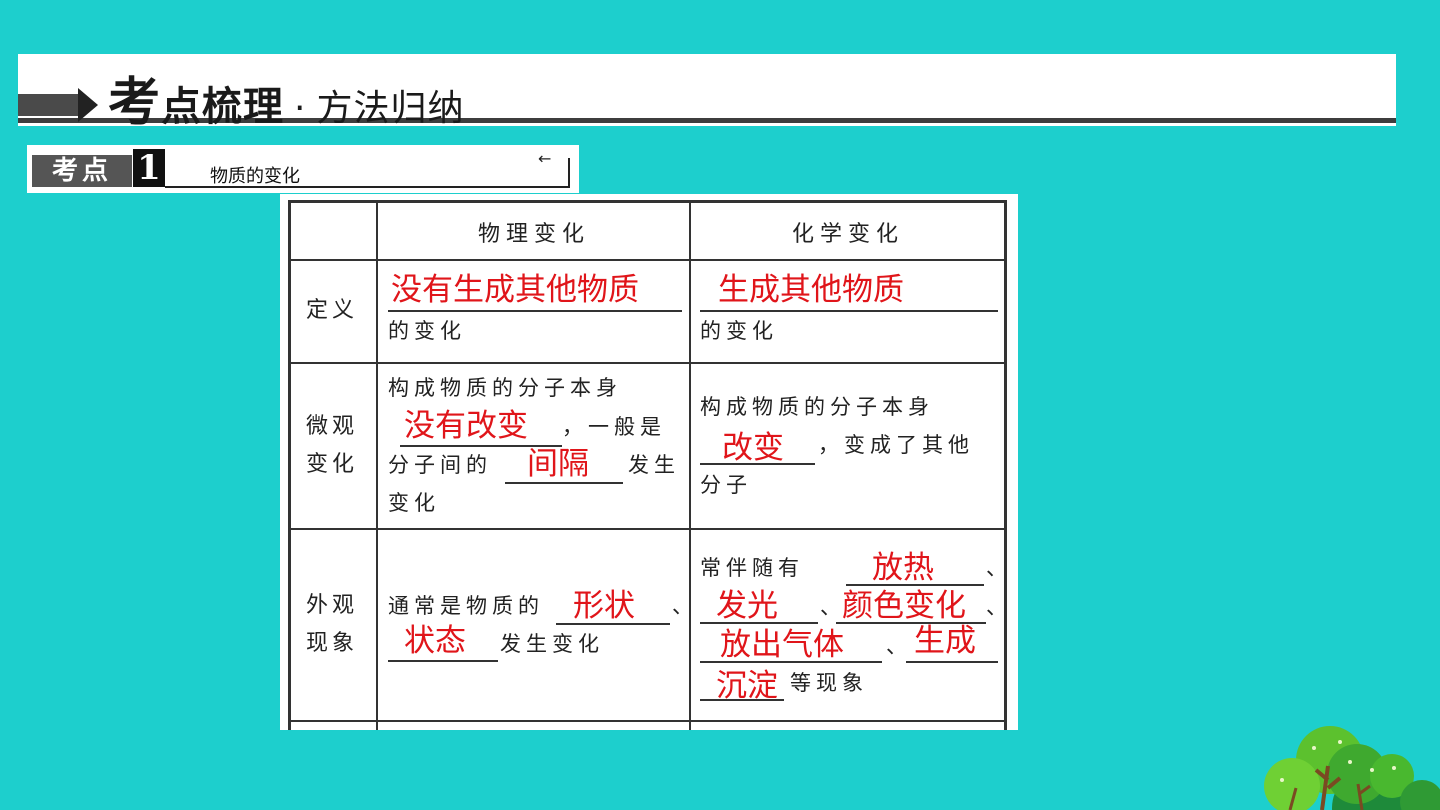  What do you see at coordinates (753, 448) in the screenshot?
I see `answer-chemical-micro: 改变` at bounding box center [753, 448].